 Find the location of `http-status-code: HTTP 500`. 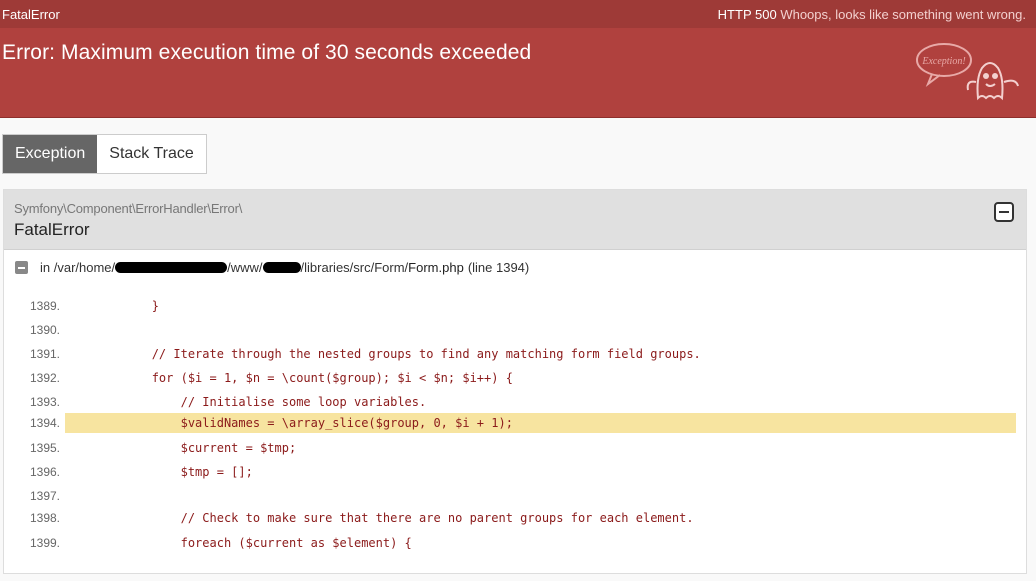

http-status-code: HTTP 500 is located at coordinates (747, 14).